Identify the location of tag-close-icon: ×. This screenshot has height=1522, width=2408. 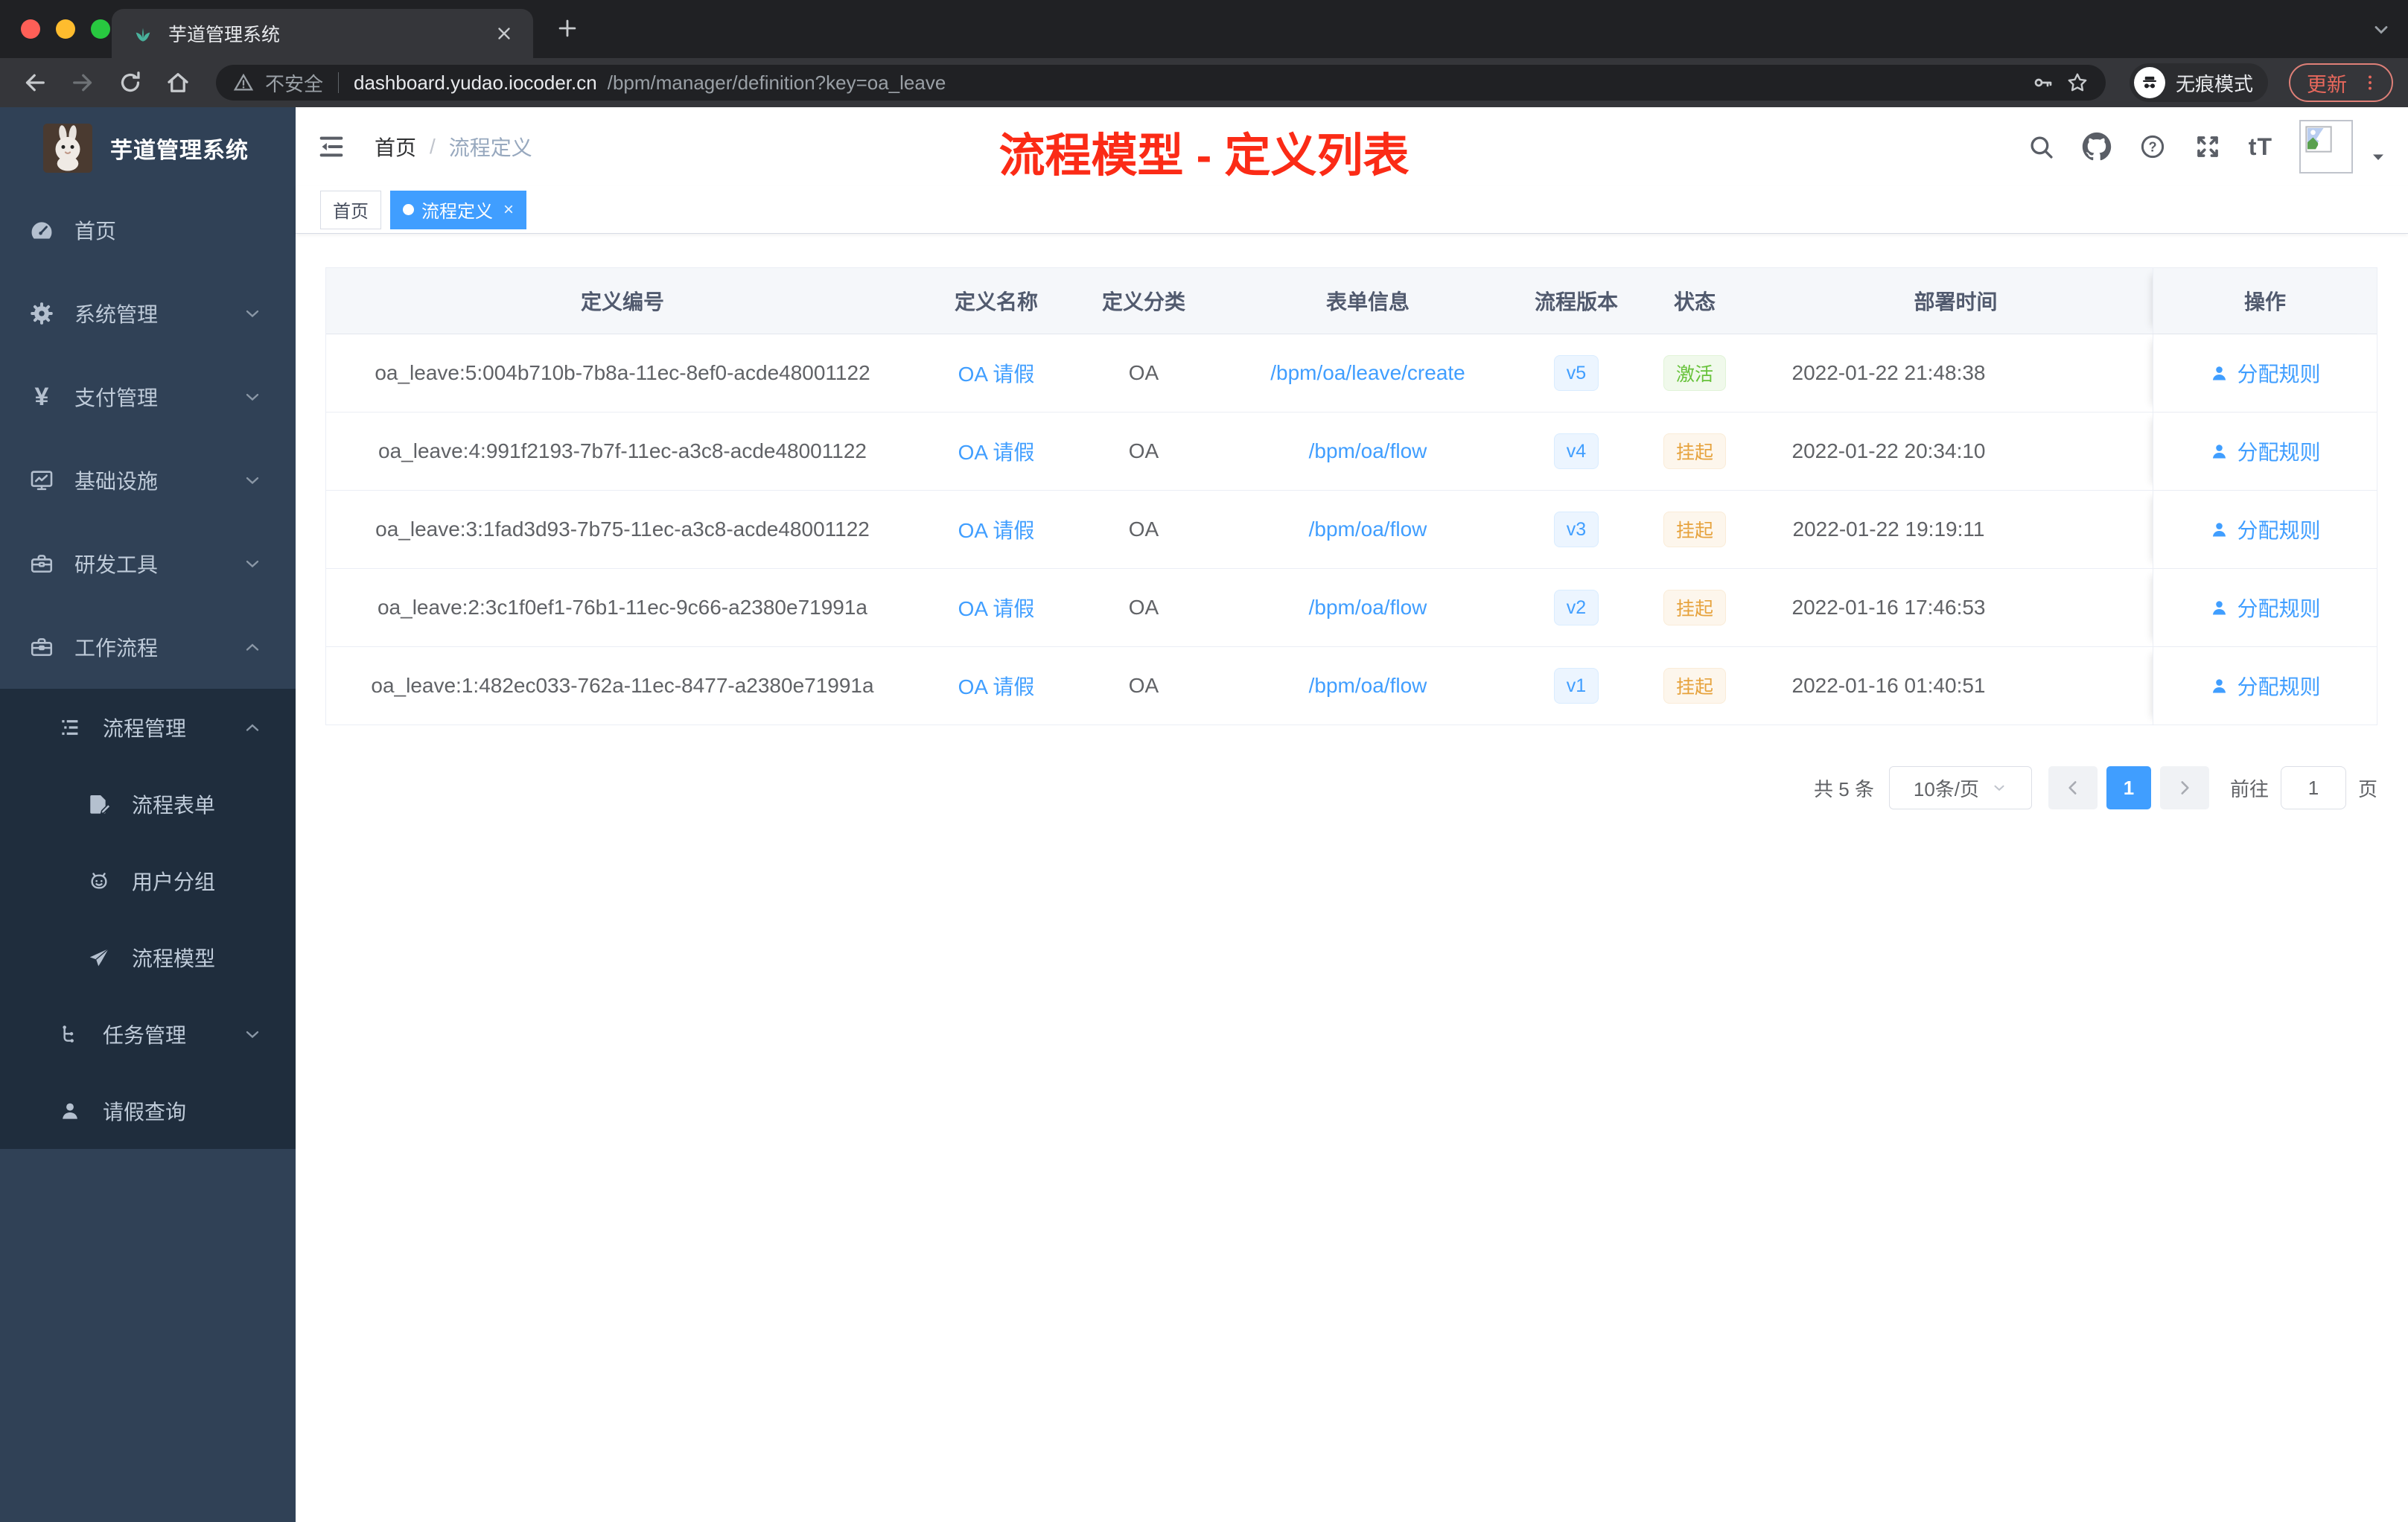
(508, 209).